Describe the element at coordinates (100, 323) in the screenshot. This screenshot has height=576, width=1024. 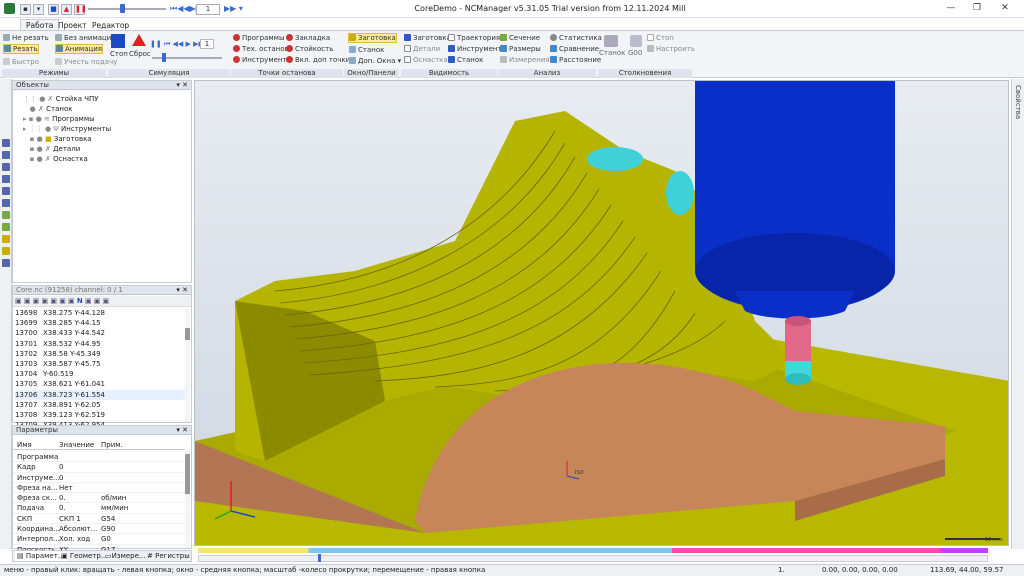
I see `code-line: 13699 X38.285 Y-44.15` at that location.